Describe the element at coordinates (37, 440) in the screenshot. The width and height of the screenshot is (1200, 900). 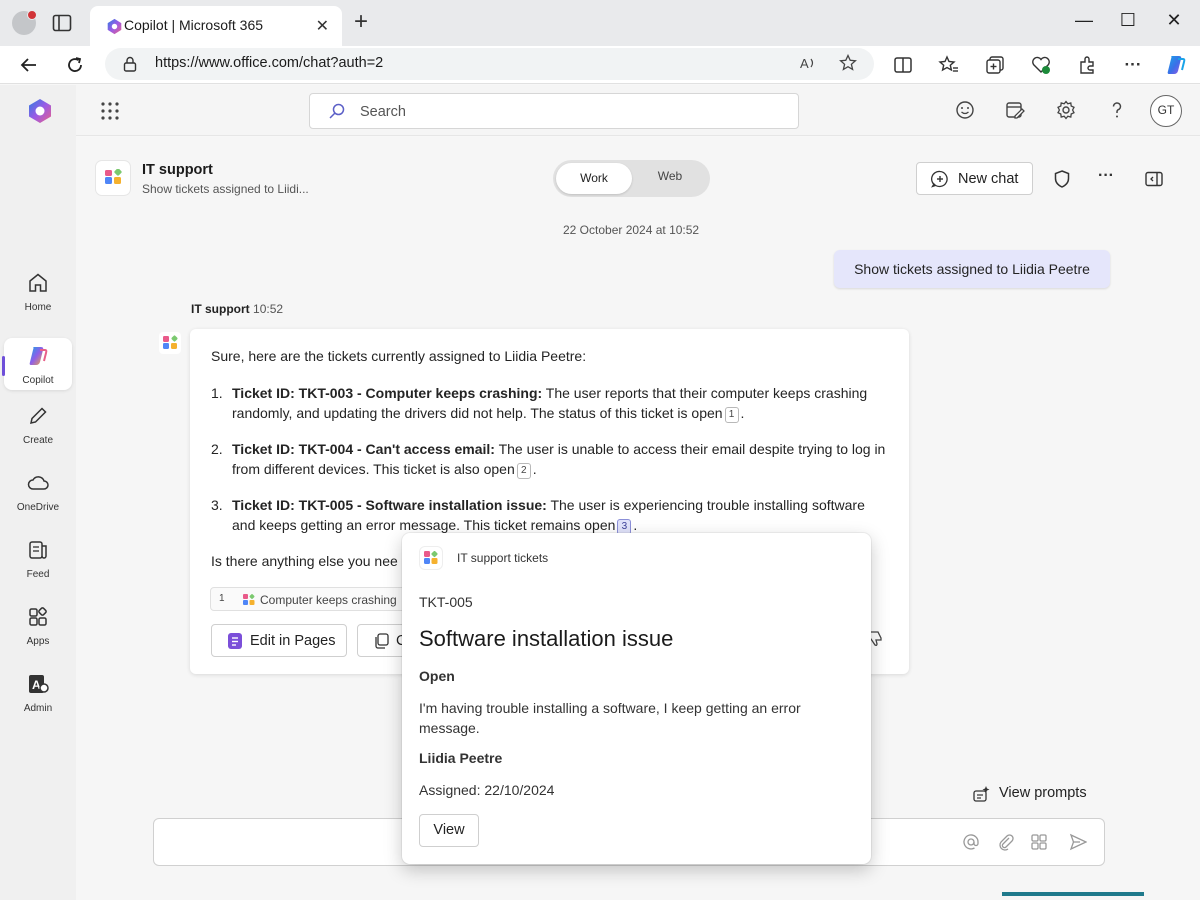
I see `rail-label-create: Create` at that location.